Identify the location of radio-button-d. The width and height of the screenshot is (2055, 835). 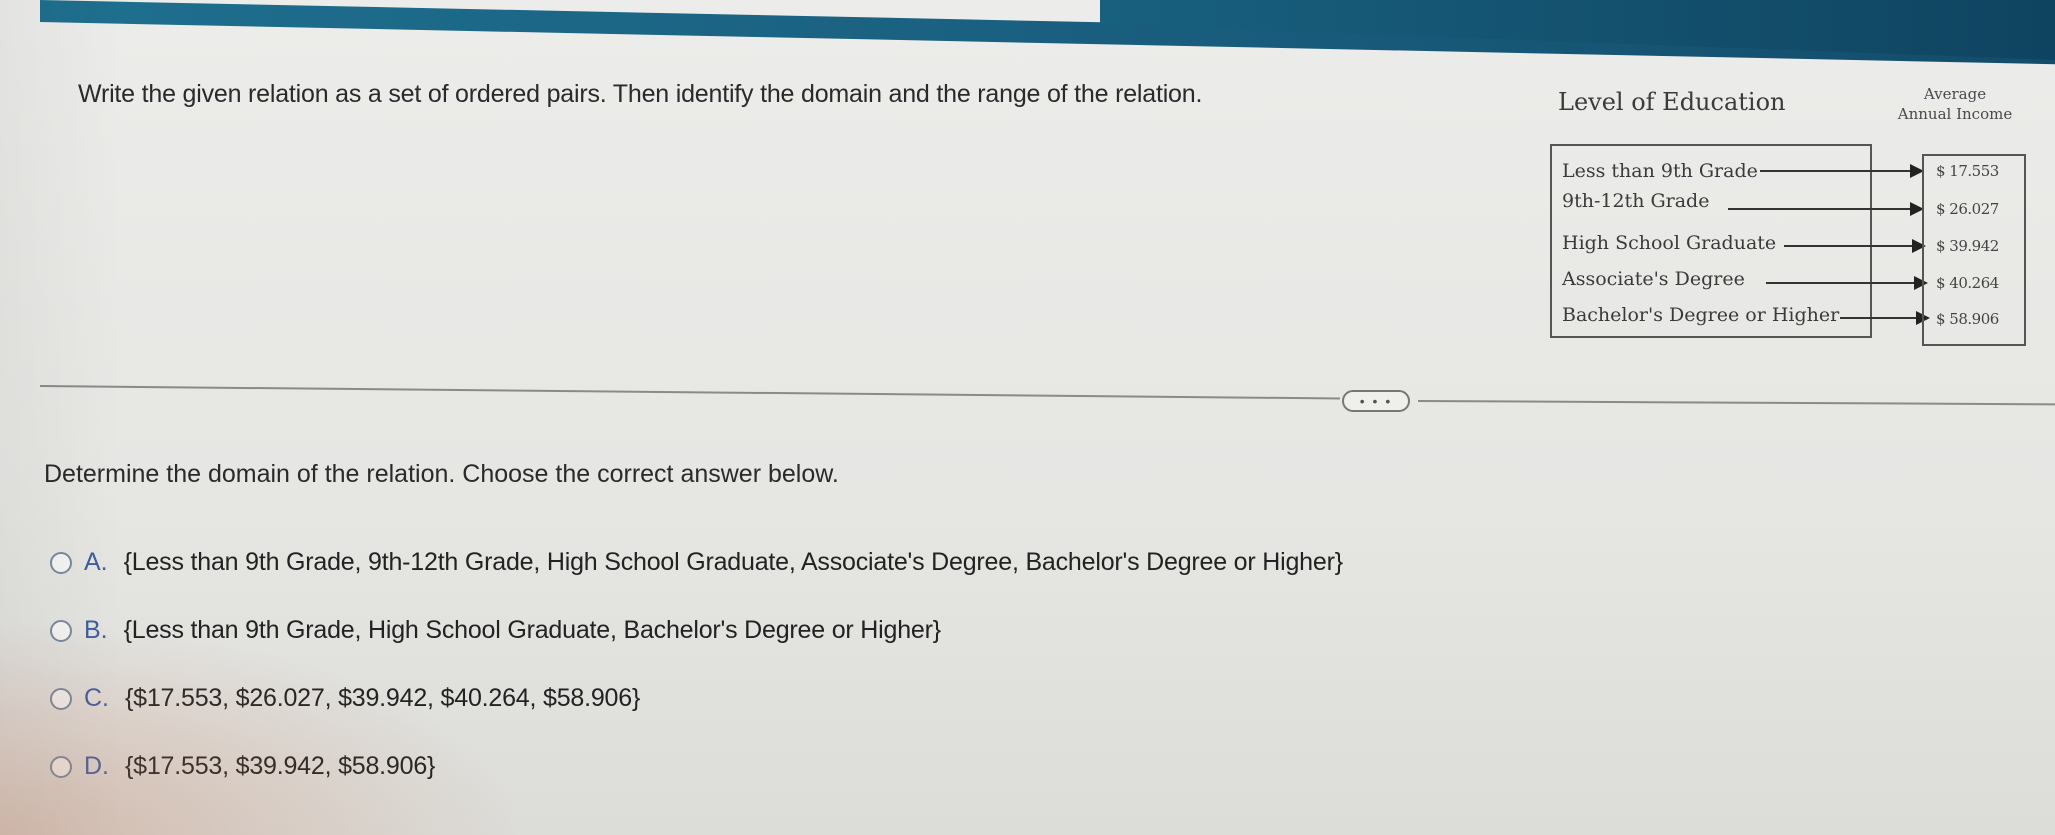
(61, 766).